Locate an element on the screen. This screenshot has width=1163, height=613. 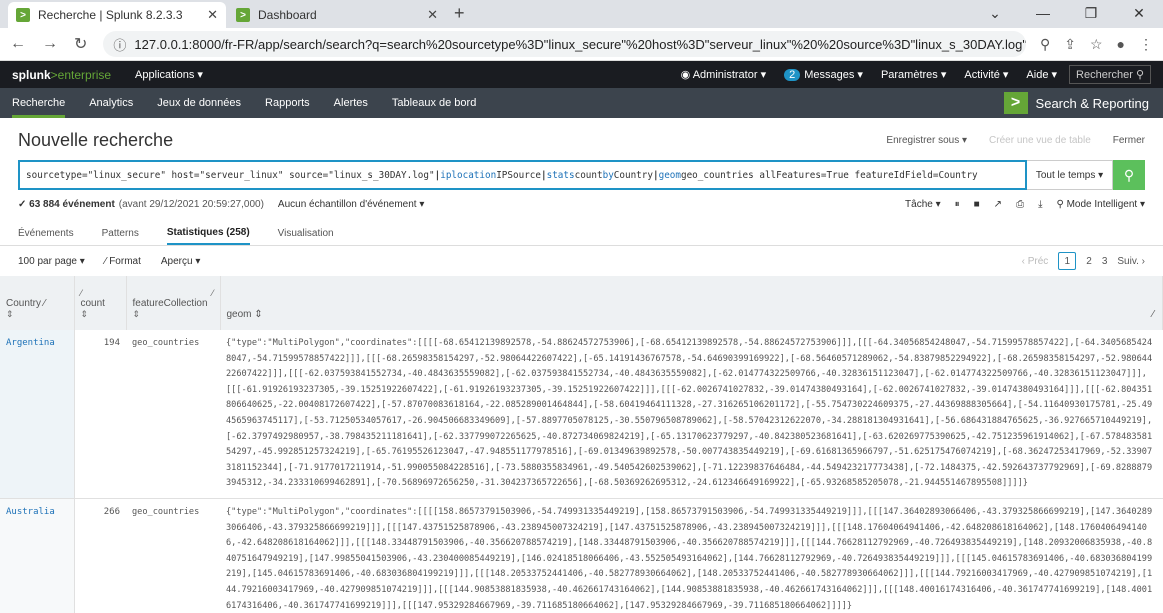
nav-item-recherche: Recherche is located at coordinates (39, 103).